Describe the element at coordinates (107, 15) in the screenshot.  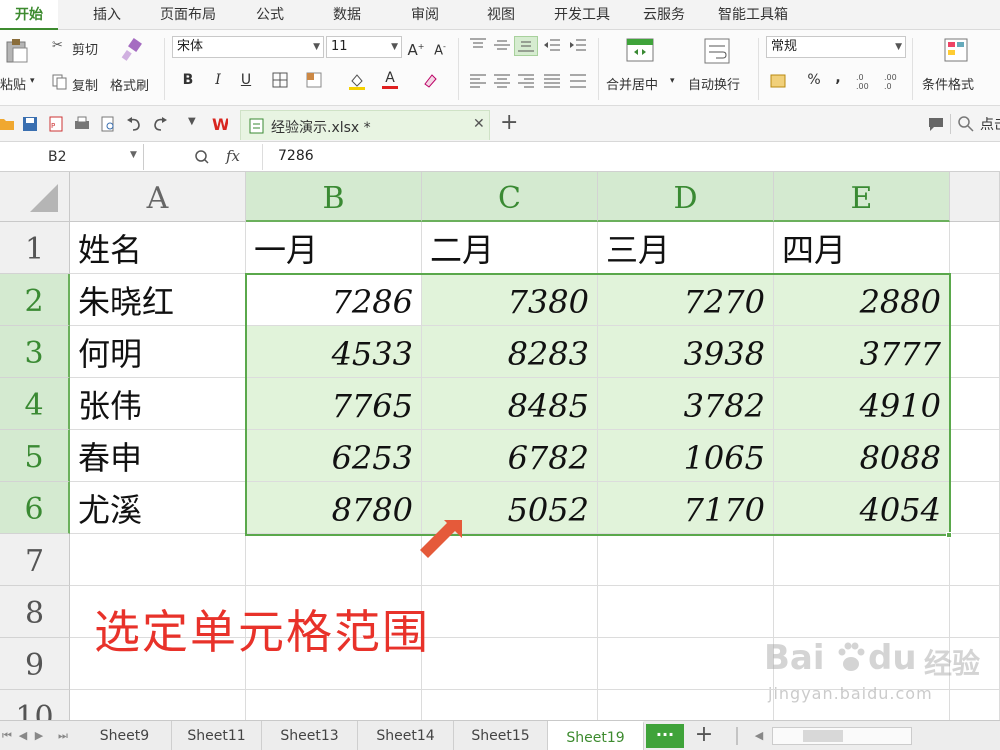
I see `tab-insert: 插入` at that location.